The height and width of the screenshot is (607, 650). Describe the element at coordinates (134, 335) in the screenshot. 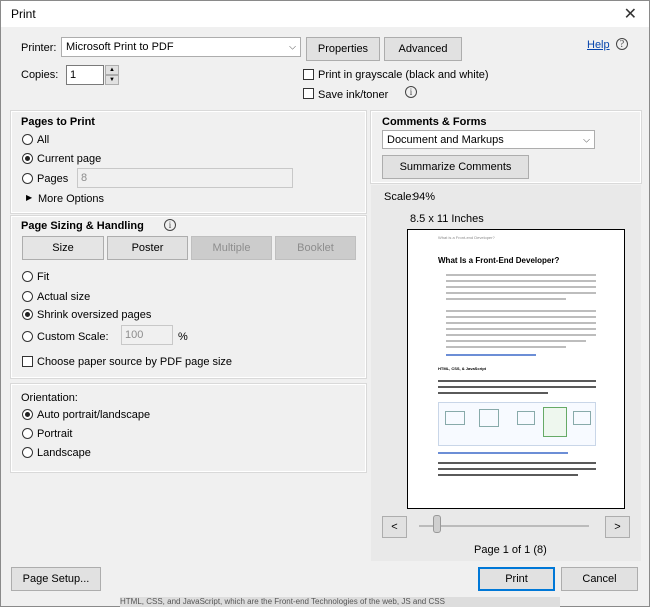

I see `custom-scale-value: 100` at that location.